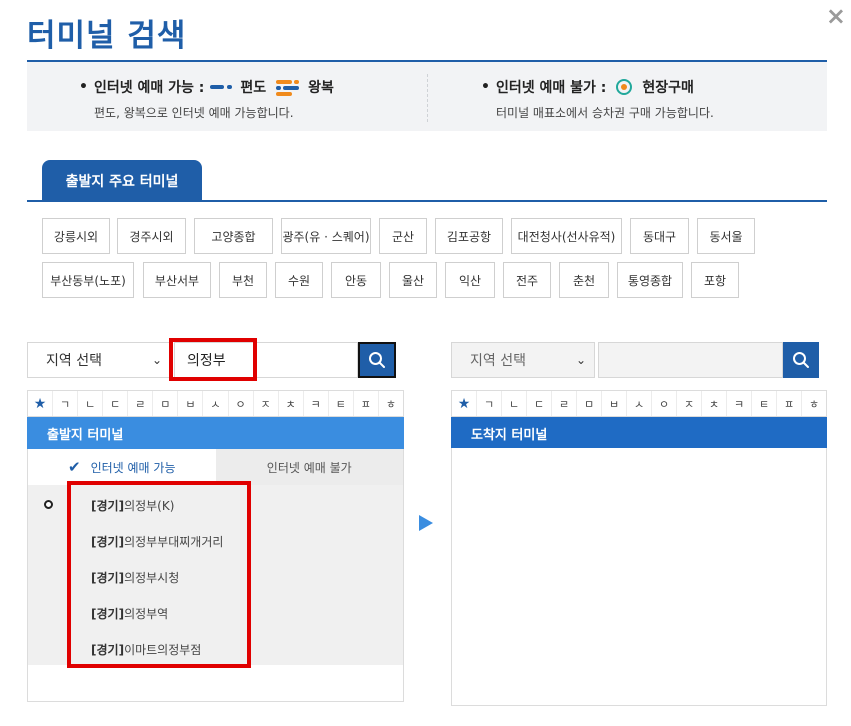 Image resolution: width=851 pixels, height=726 pixels. Describe the element at coordinates (566, 236) in the screenshot. I see `terminal-button: 대전청사(선사유적)` at that location.